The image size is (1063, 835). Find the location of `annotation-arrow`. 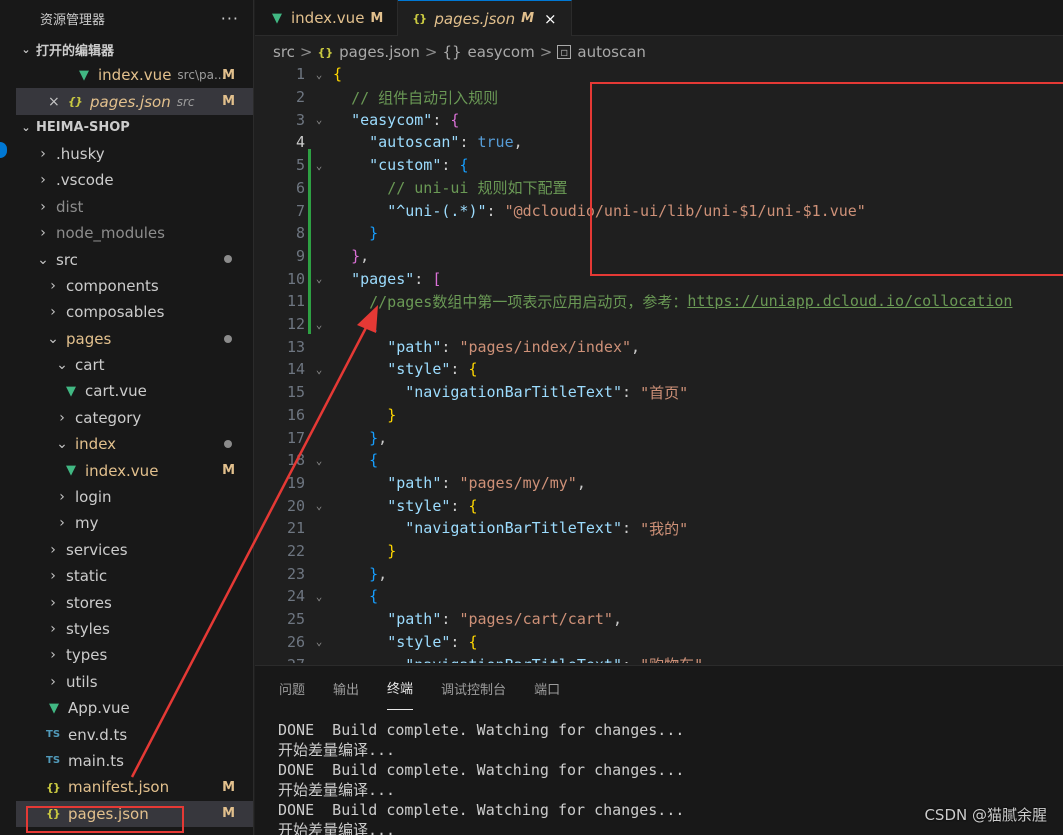

annotation-arrow is located at coordinates (254, 541).